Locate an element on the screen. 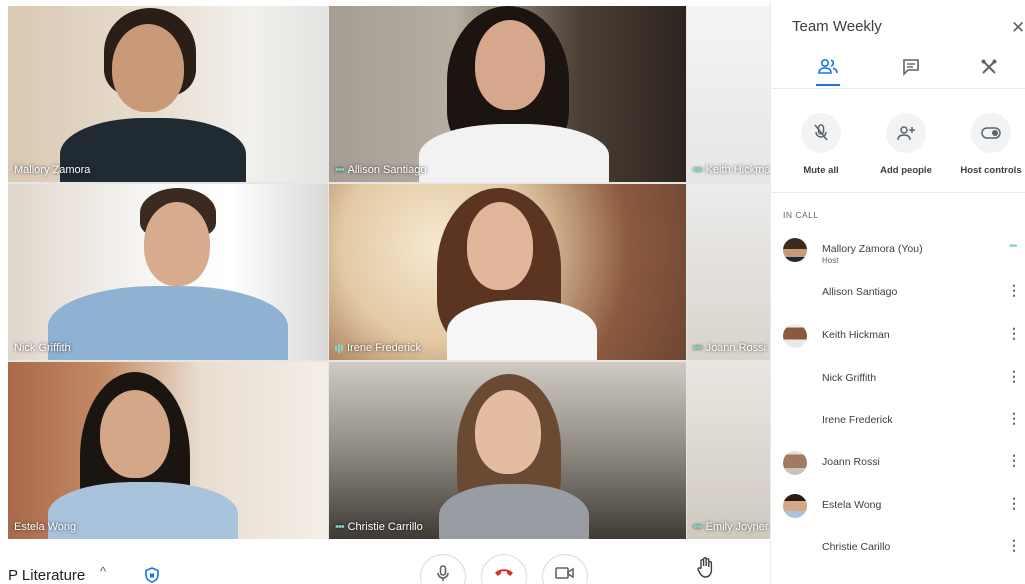 The height and width of the screenshot is (584, 1025). participant-row: Joann Rossi ⋮ is located at coordinates (898, 464).